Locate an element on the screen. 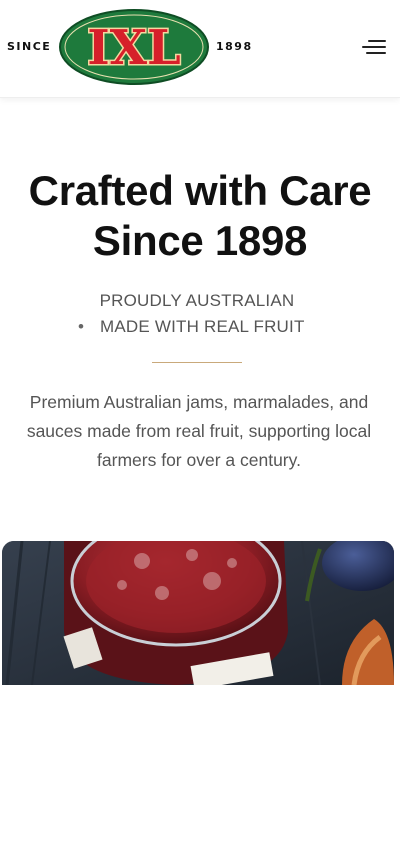 This screenshot has height=844, width=400. tagline-real-fruit-text: MADE WITH REAL FRUIT is located at coordinates (202, 326).